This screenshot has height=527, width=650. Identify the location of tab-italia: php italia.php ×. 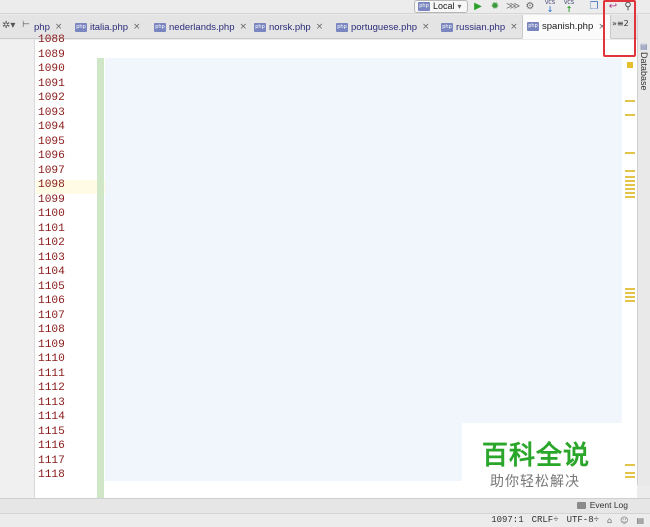
(108, 27).